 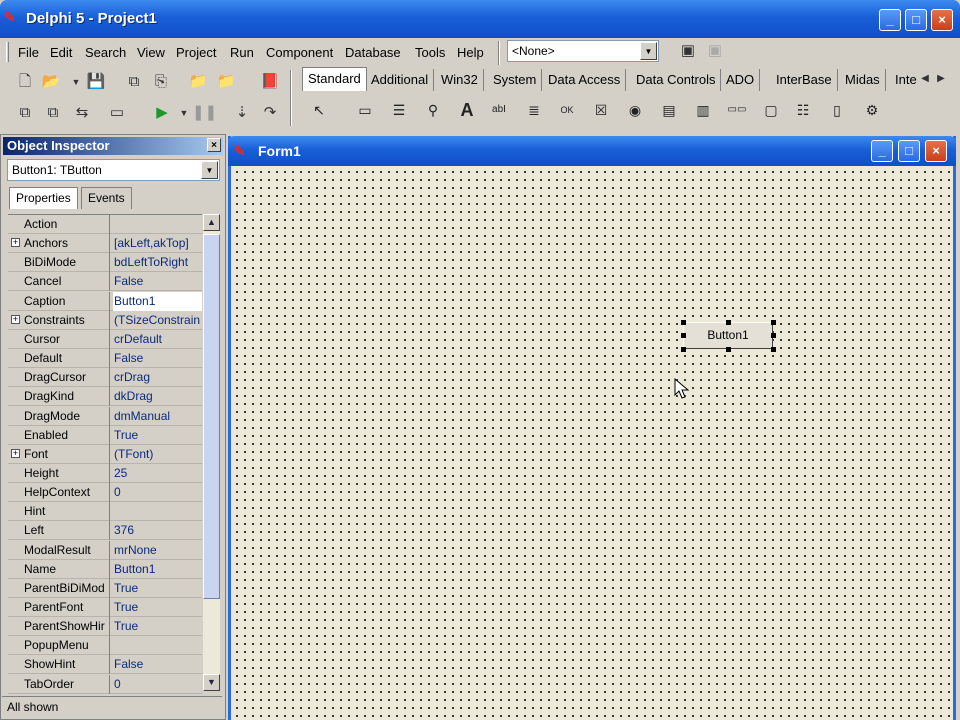 I want to click on property-row: Left 376, so click(x=105, y=531).